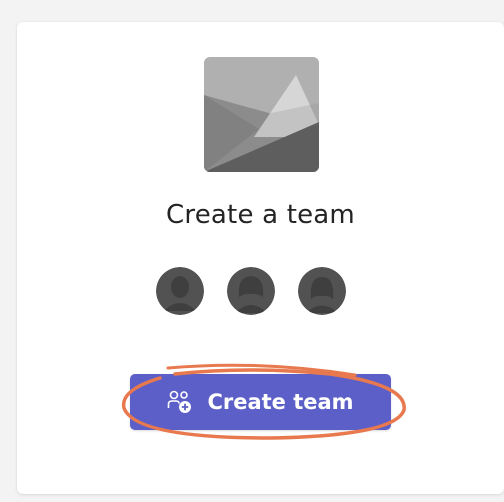 The height and width of the screenshot is (502, 504). Describe the element at coordinates (180, 402) in the screenshot. I see `people-add-icon` at that location.